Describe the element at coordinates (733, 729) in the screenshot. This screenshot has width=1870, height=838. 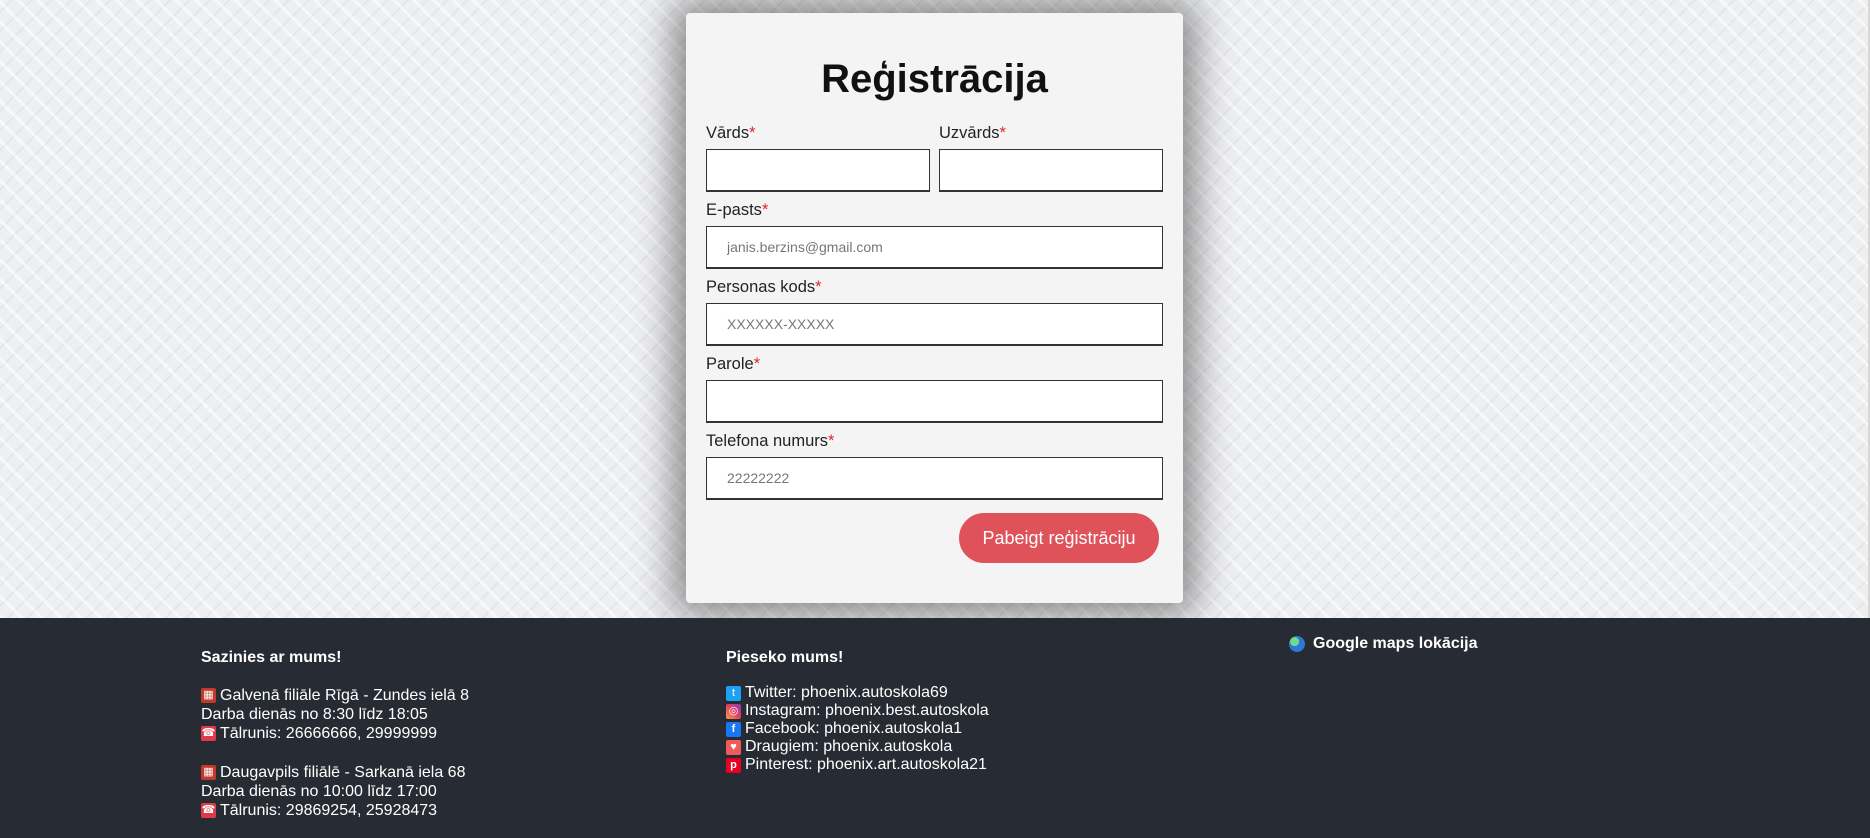
I see `facebook-icon: f` at that location.